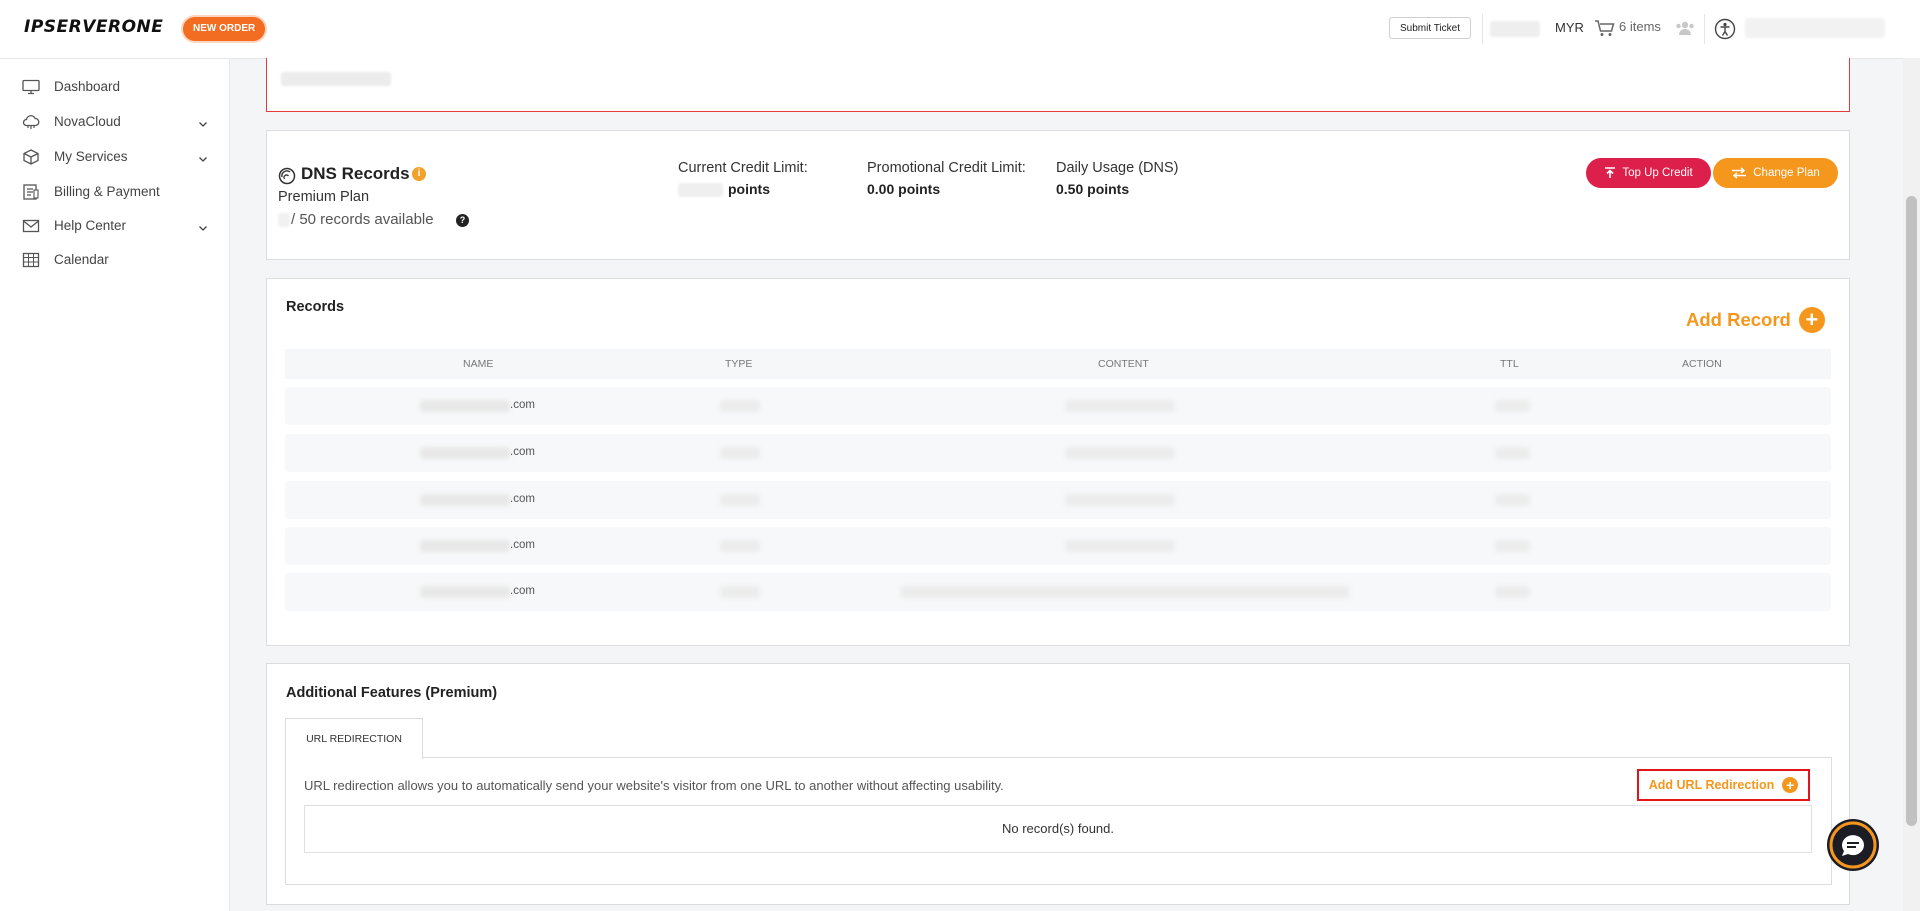 The height and width of the screenshot is (911, 1920). I want to click on help-icon: ?, so click(462, 220).